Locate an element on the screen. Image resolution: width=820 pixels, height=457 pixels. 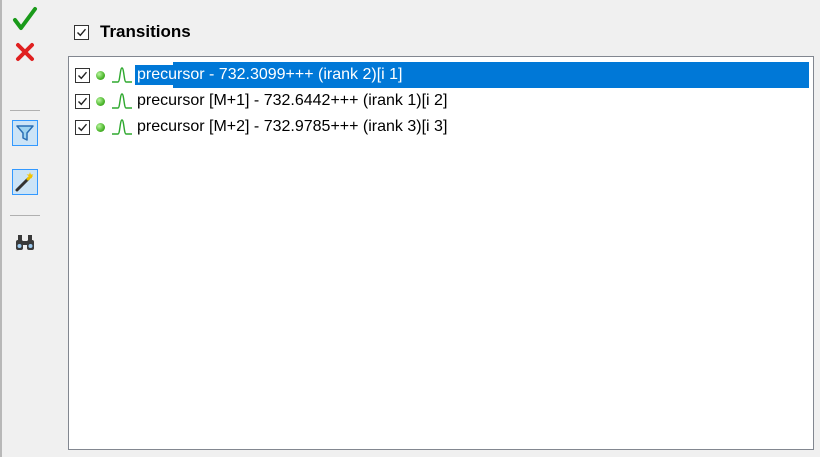
transition-row: precursor - 732.3099+++ (irank 2)[i 1] is located at coordinates (240, 75).